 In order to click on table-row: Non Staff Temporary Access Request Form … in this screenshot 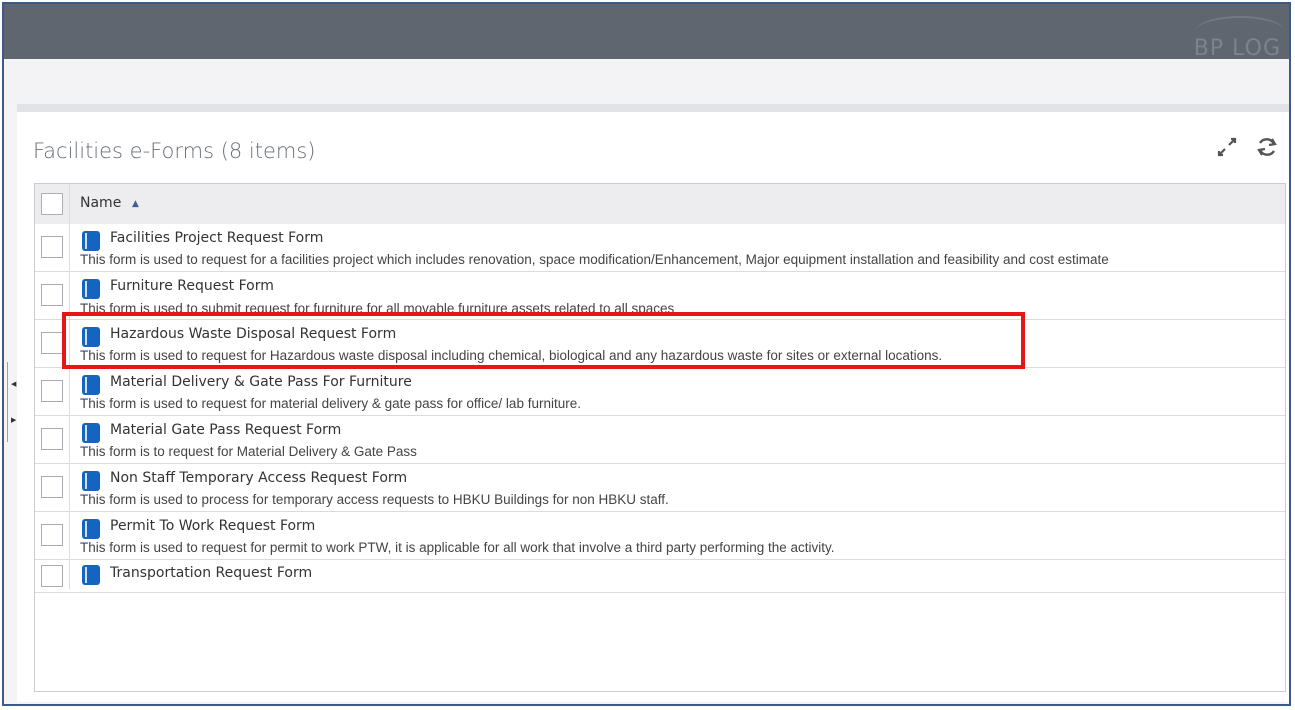, I will do `click(660, 488)`.